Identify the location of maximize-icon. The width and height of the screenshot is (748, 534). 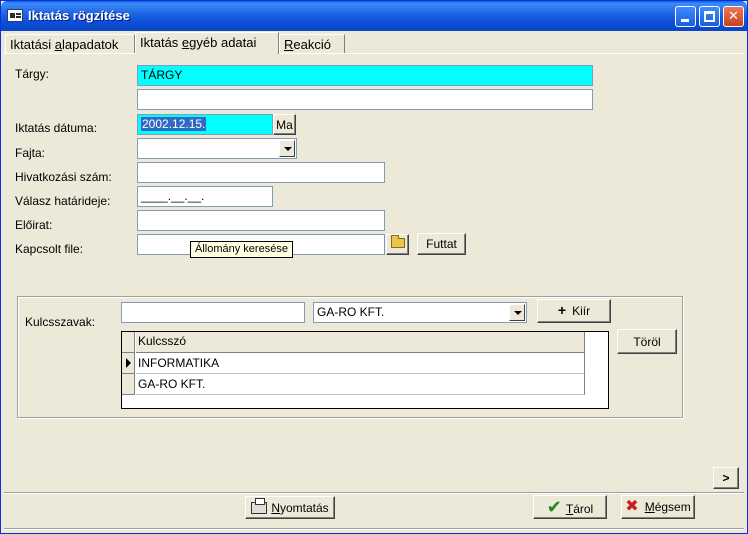
(709, 16).